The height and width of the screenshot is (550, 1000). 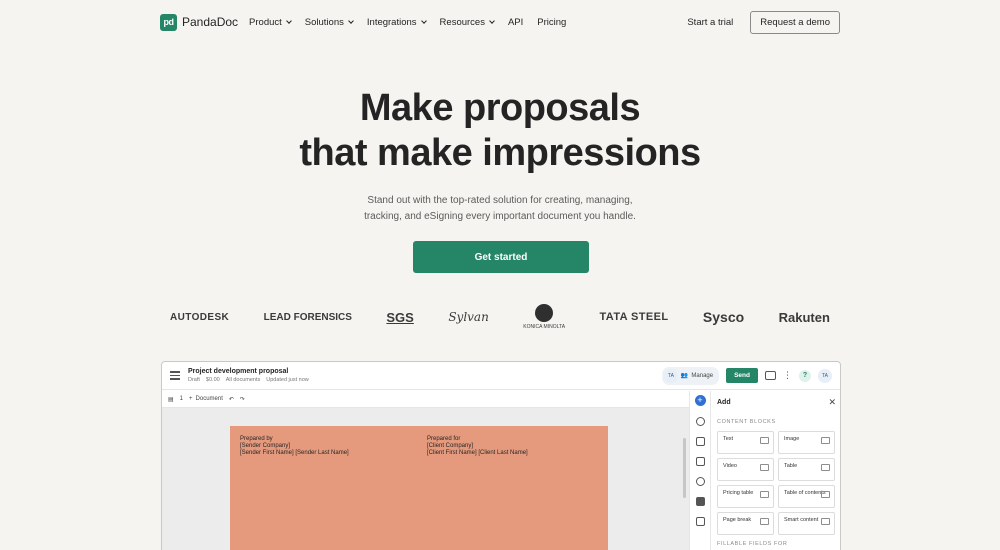 I want to click on block-smart-content: Smart content, so click(x=806, y=523).